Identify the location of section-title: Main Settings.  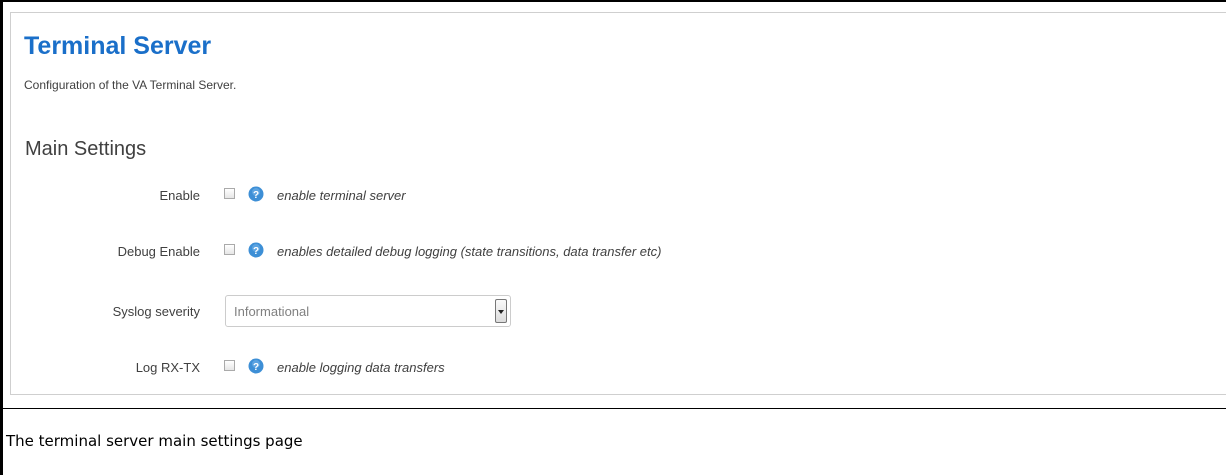
(86, 149).